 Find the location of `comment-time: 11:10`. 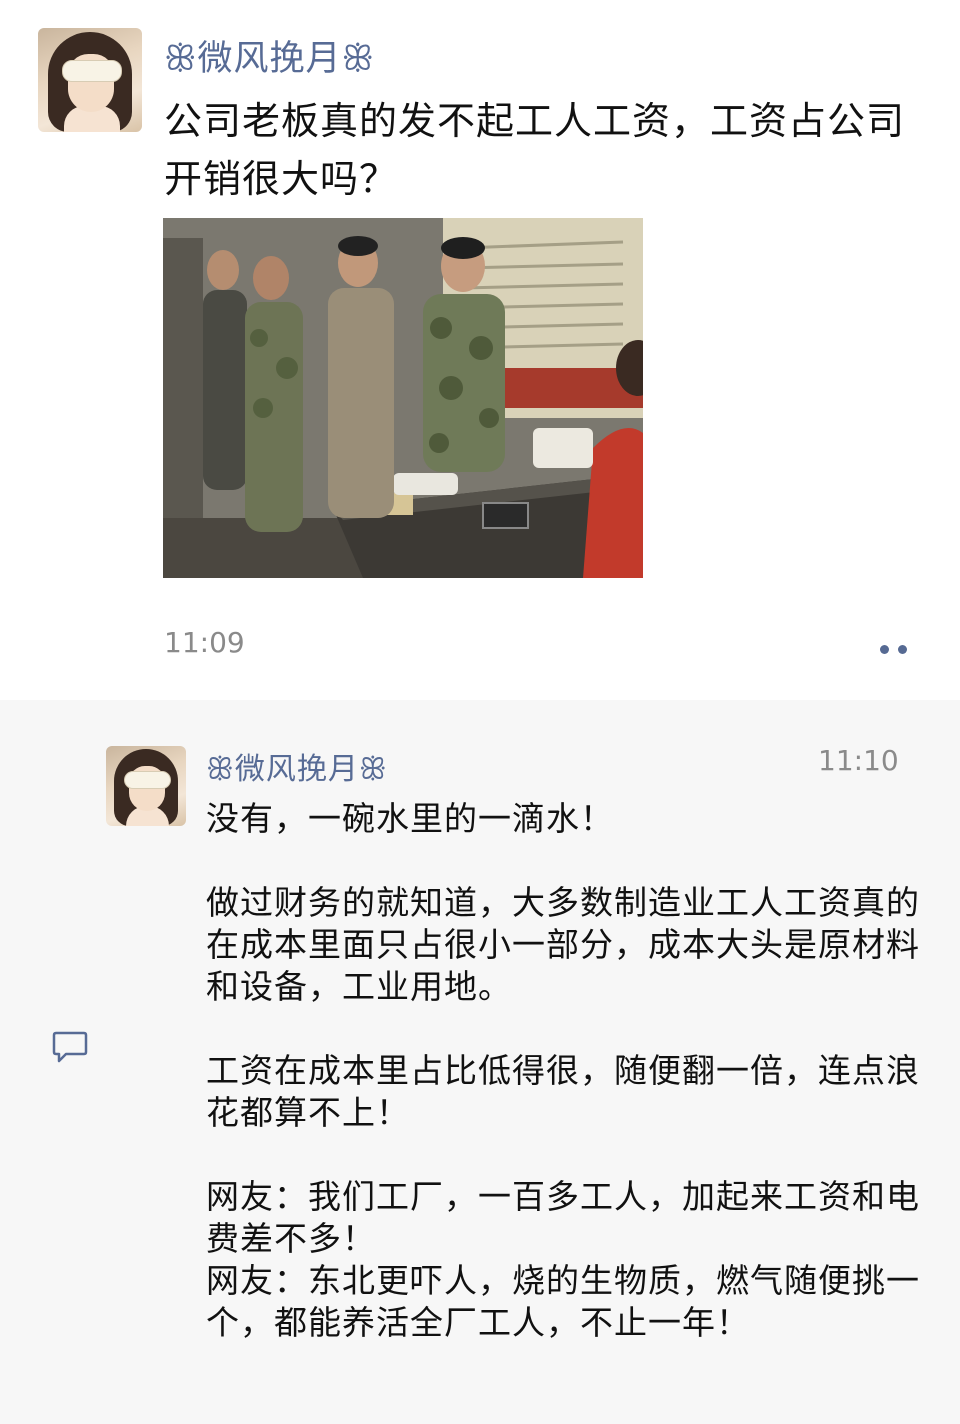

comment-time: 11:10 is located at coordinates (858, 760).